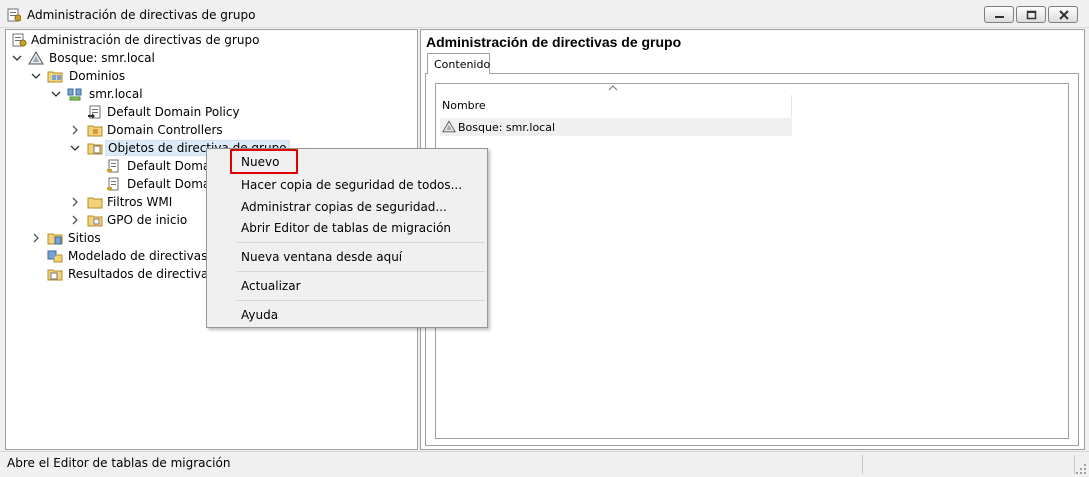  I want to click on gpo-link-icon, so click(94, 112).